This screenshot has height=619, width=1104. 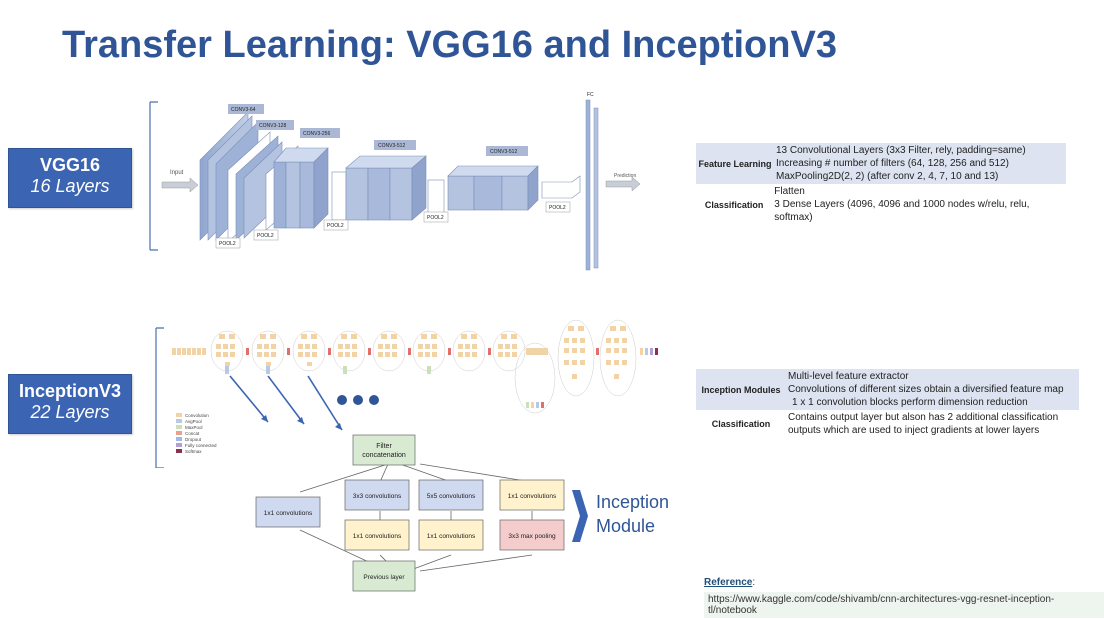 What do you see at coordinates (391, 146) in the screenshot?
I see `vgg-conv-label-4: CONV3-512` at bounding box center [391, 146].